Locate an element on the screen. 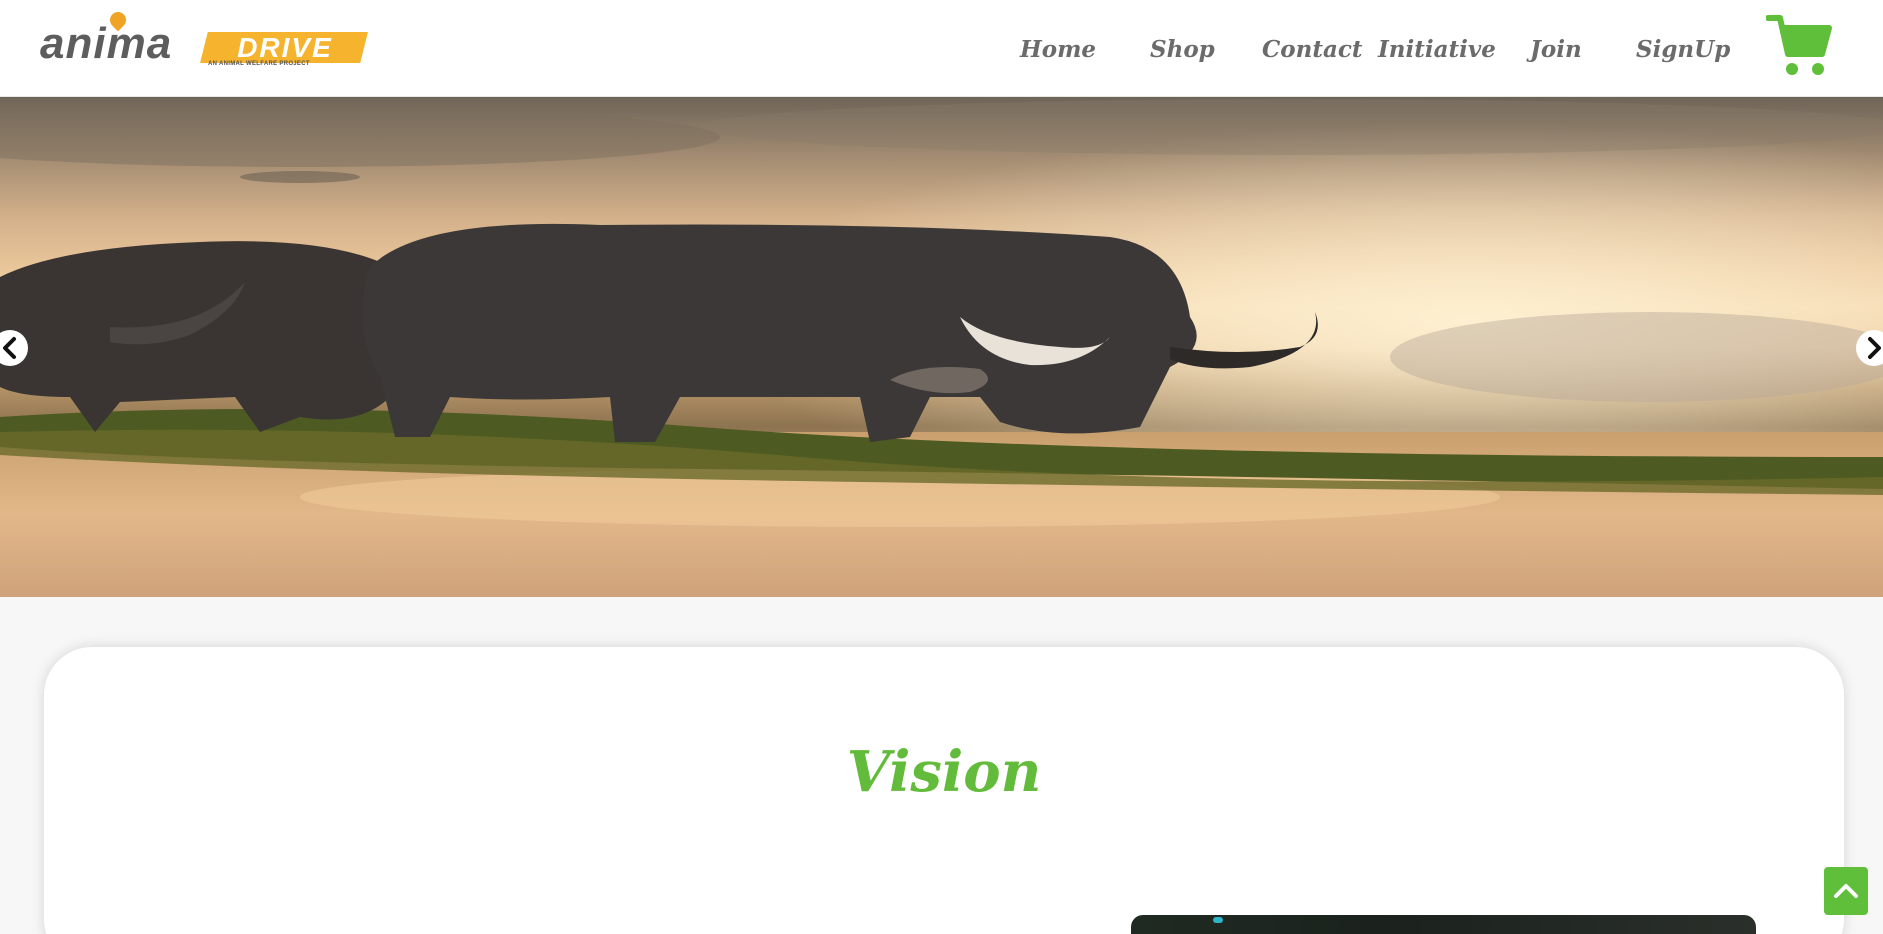  site-logo: anima DRIVE AN ANIMAL WELFARE PROJECT is located at coordinates (203, 38).